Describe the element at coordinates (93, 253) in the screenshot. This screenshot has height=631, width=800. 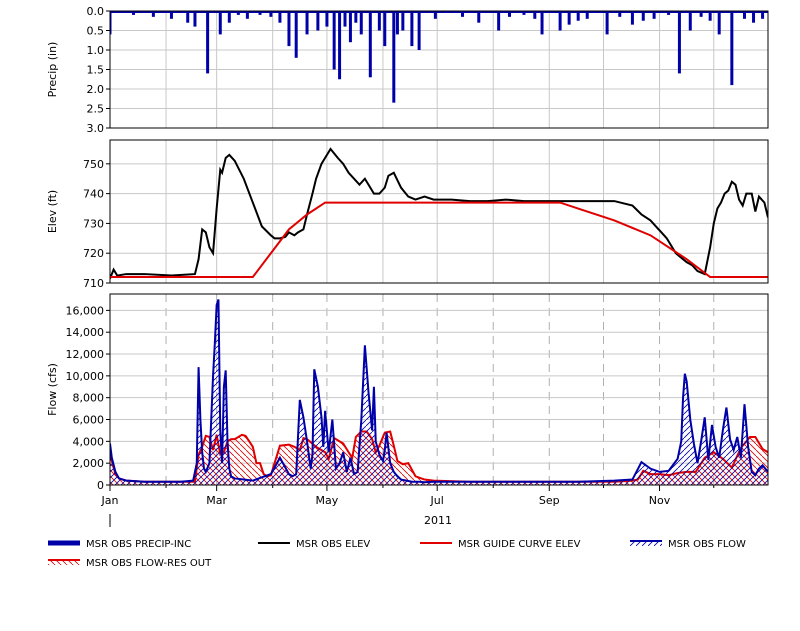
I see `y-tick-label: 720` at that location.